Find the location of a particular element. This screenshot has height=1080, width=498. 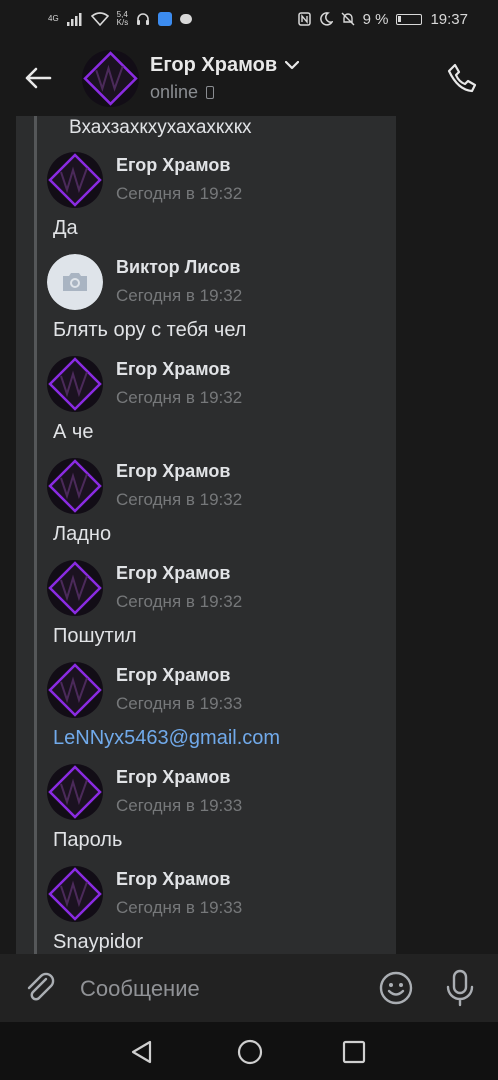

nav-back-button is located at coordinates (142, 1052).